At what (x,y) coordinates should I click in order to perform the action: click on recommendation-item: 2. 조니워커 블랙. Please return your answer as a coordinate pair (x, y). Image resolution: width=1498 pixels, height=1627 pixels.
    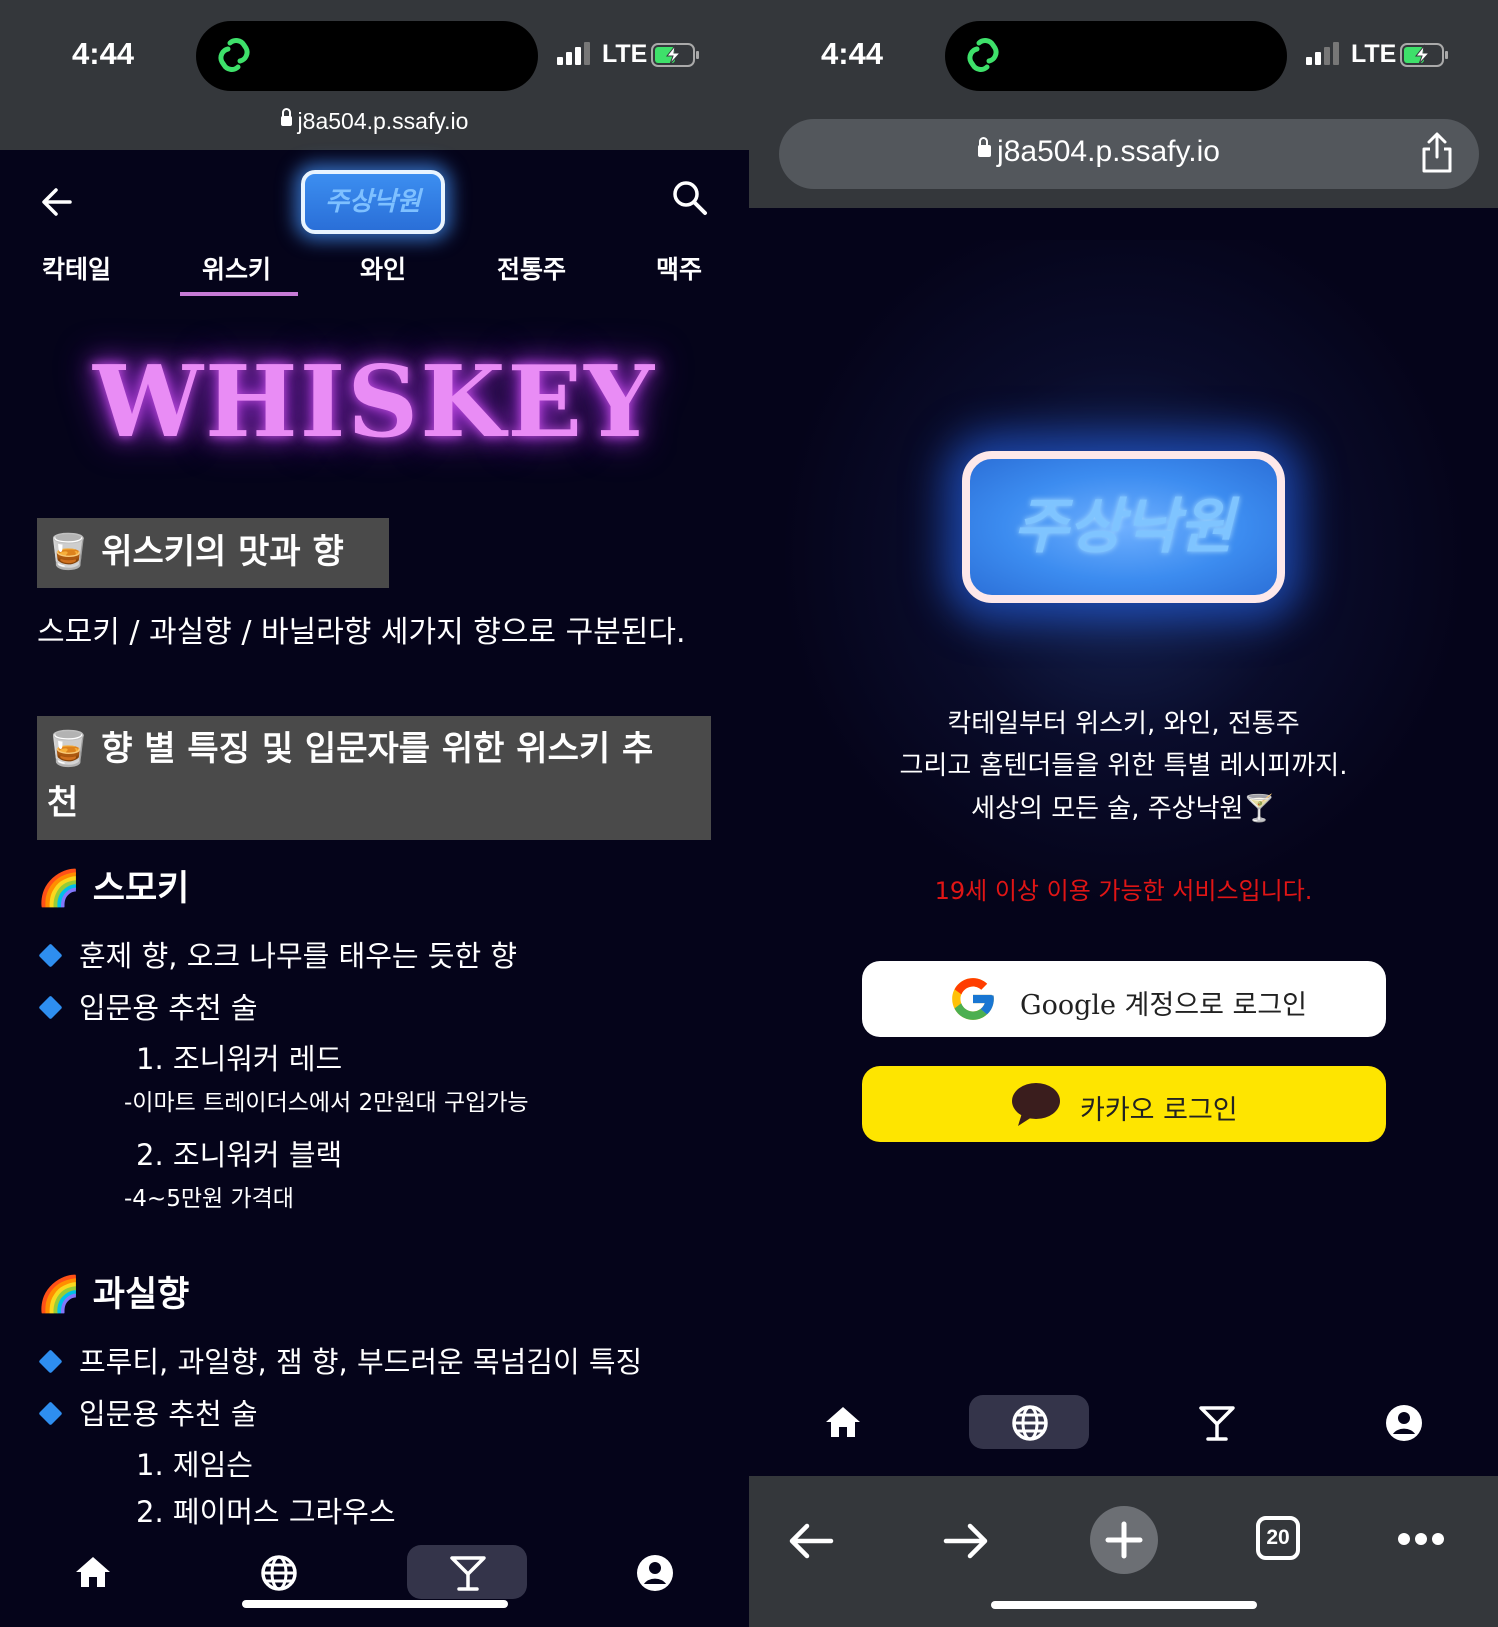
    Looking at the image, I should click on (239, 1155).